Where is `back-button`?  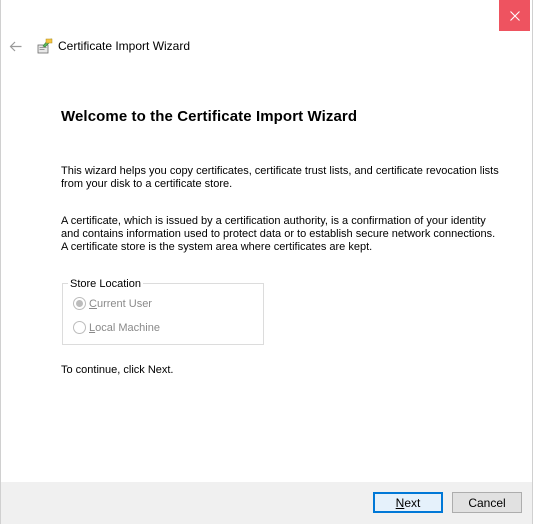
back-button is located at coordinates (15, 46).